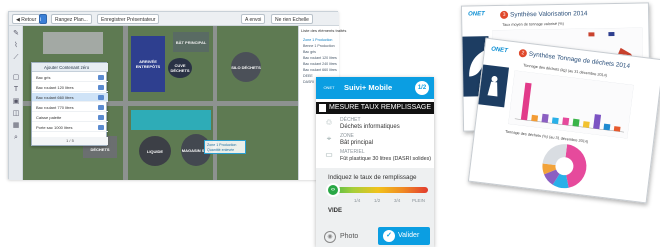  I want to click on scale-button: Ne rien Echelle, so click(292, 19).